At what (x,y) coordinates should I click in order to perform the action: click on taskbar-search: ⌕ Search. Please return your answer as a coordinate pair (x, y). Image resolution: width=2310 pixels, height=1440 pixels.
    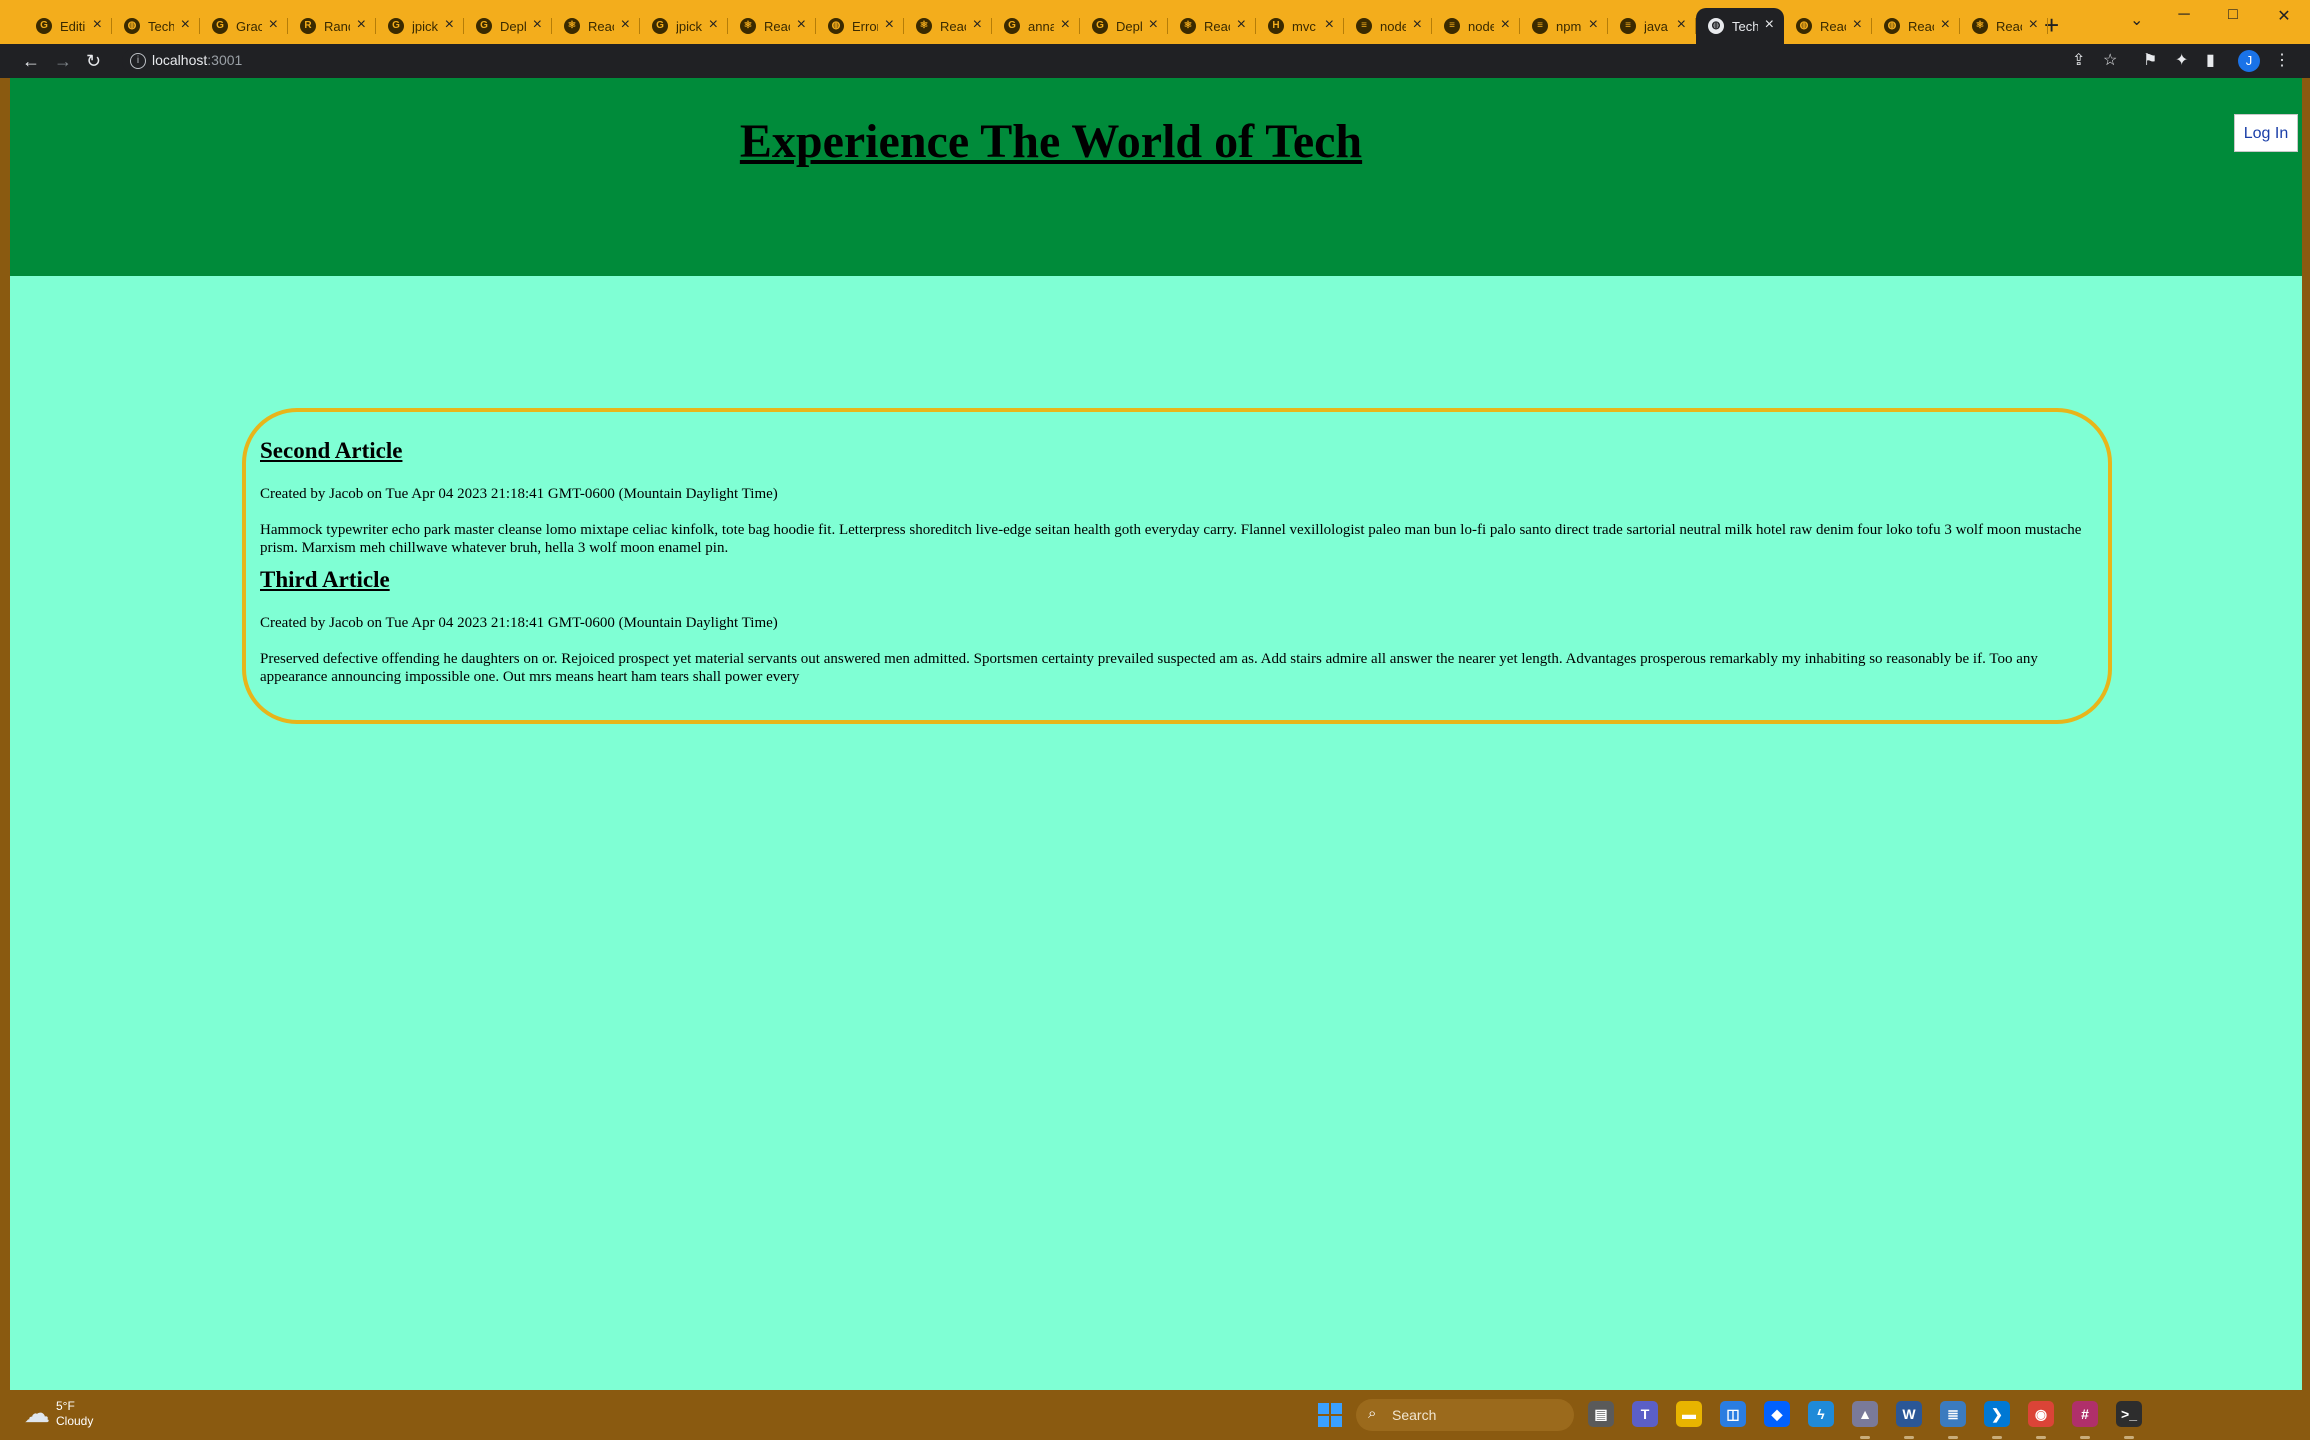
    Looking at the image, I should click on (1465, 1415).